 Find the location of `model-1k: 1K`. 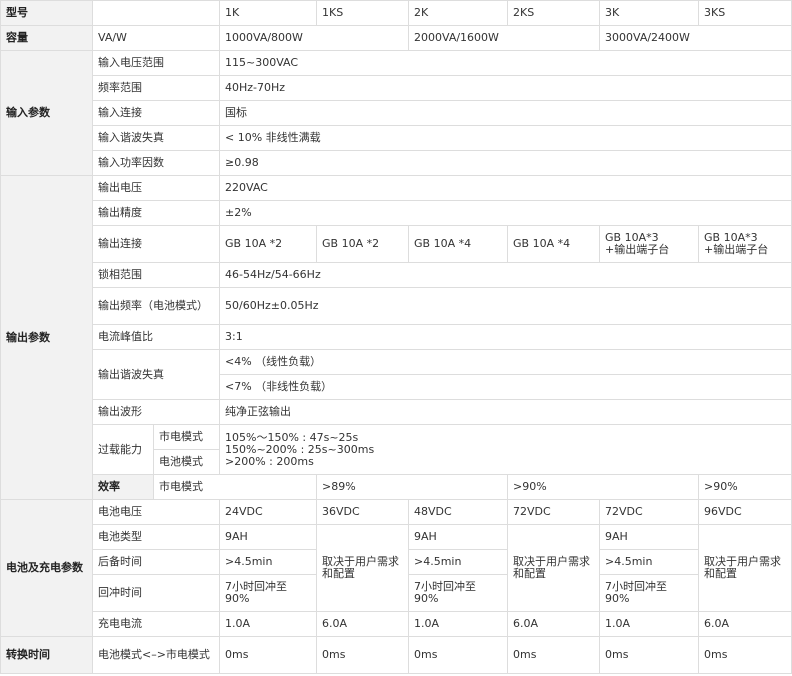

model-1k: 1K is located at coordinates (268, 13).